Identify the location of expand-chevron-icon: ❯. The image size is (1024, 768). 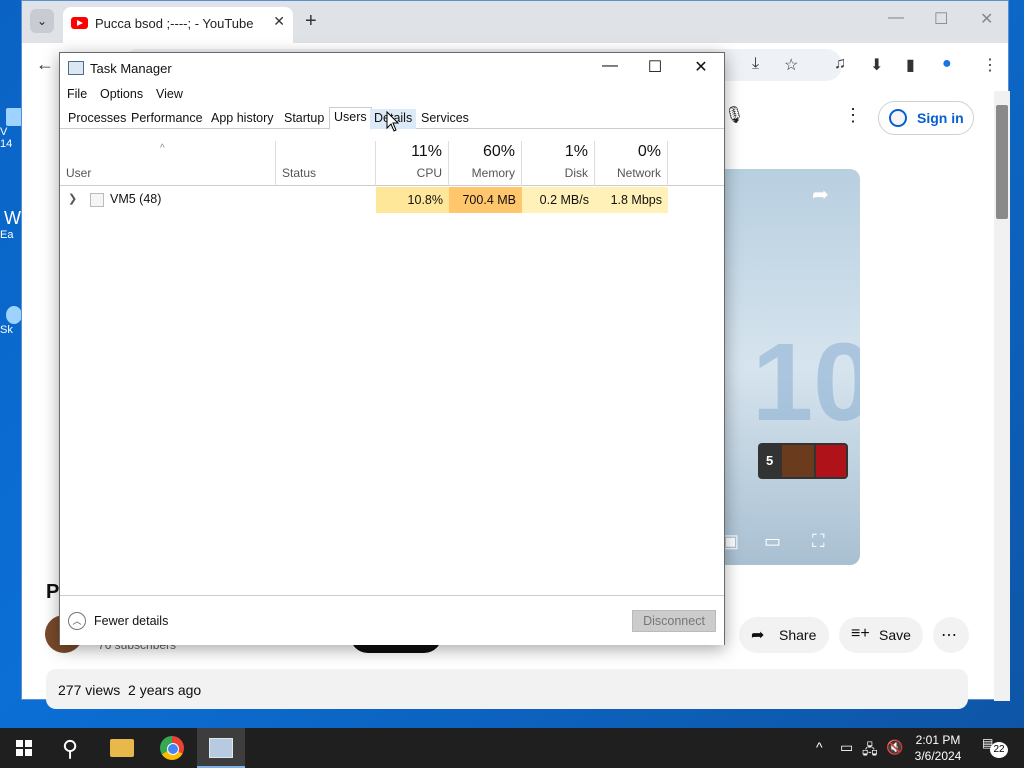
(72, 198).